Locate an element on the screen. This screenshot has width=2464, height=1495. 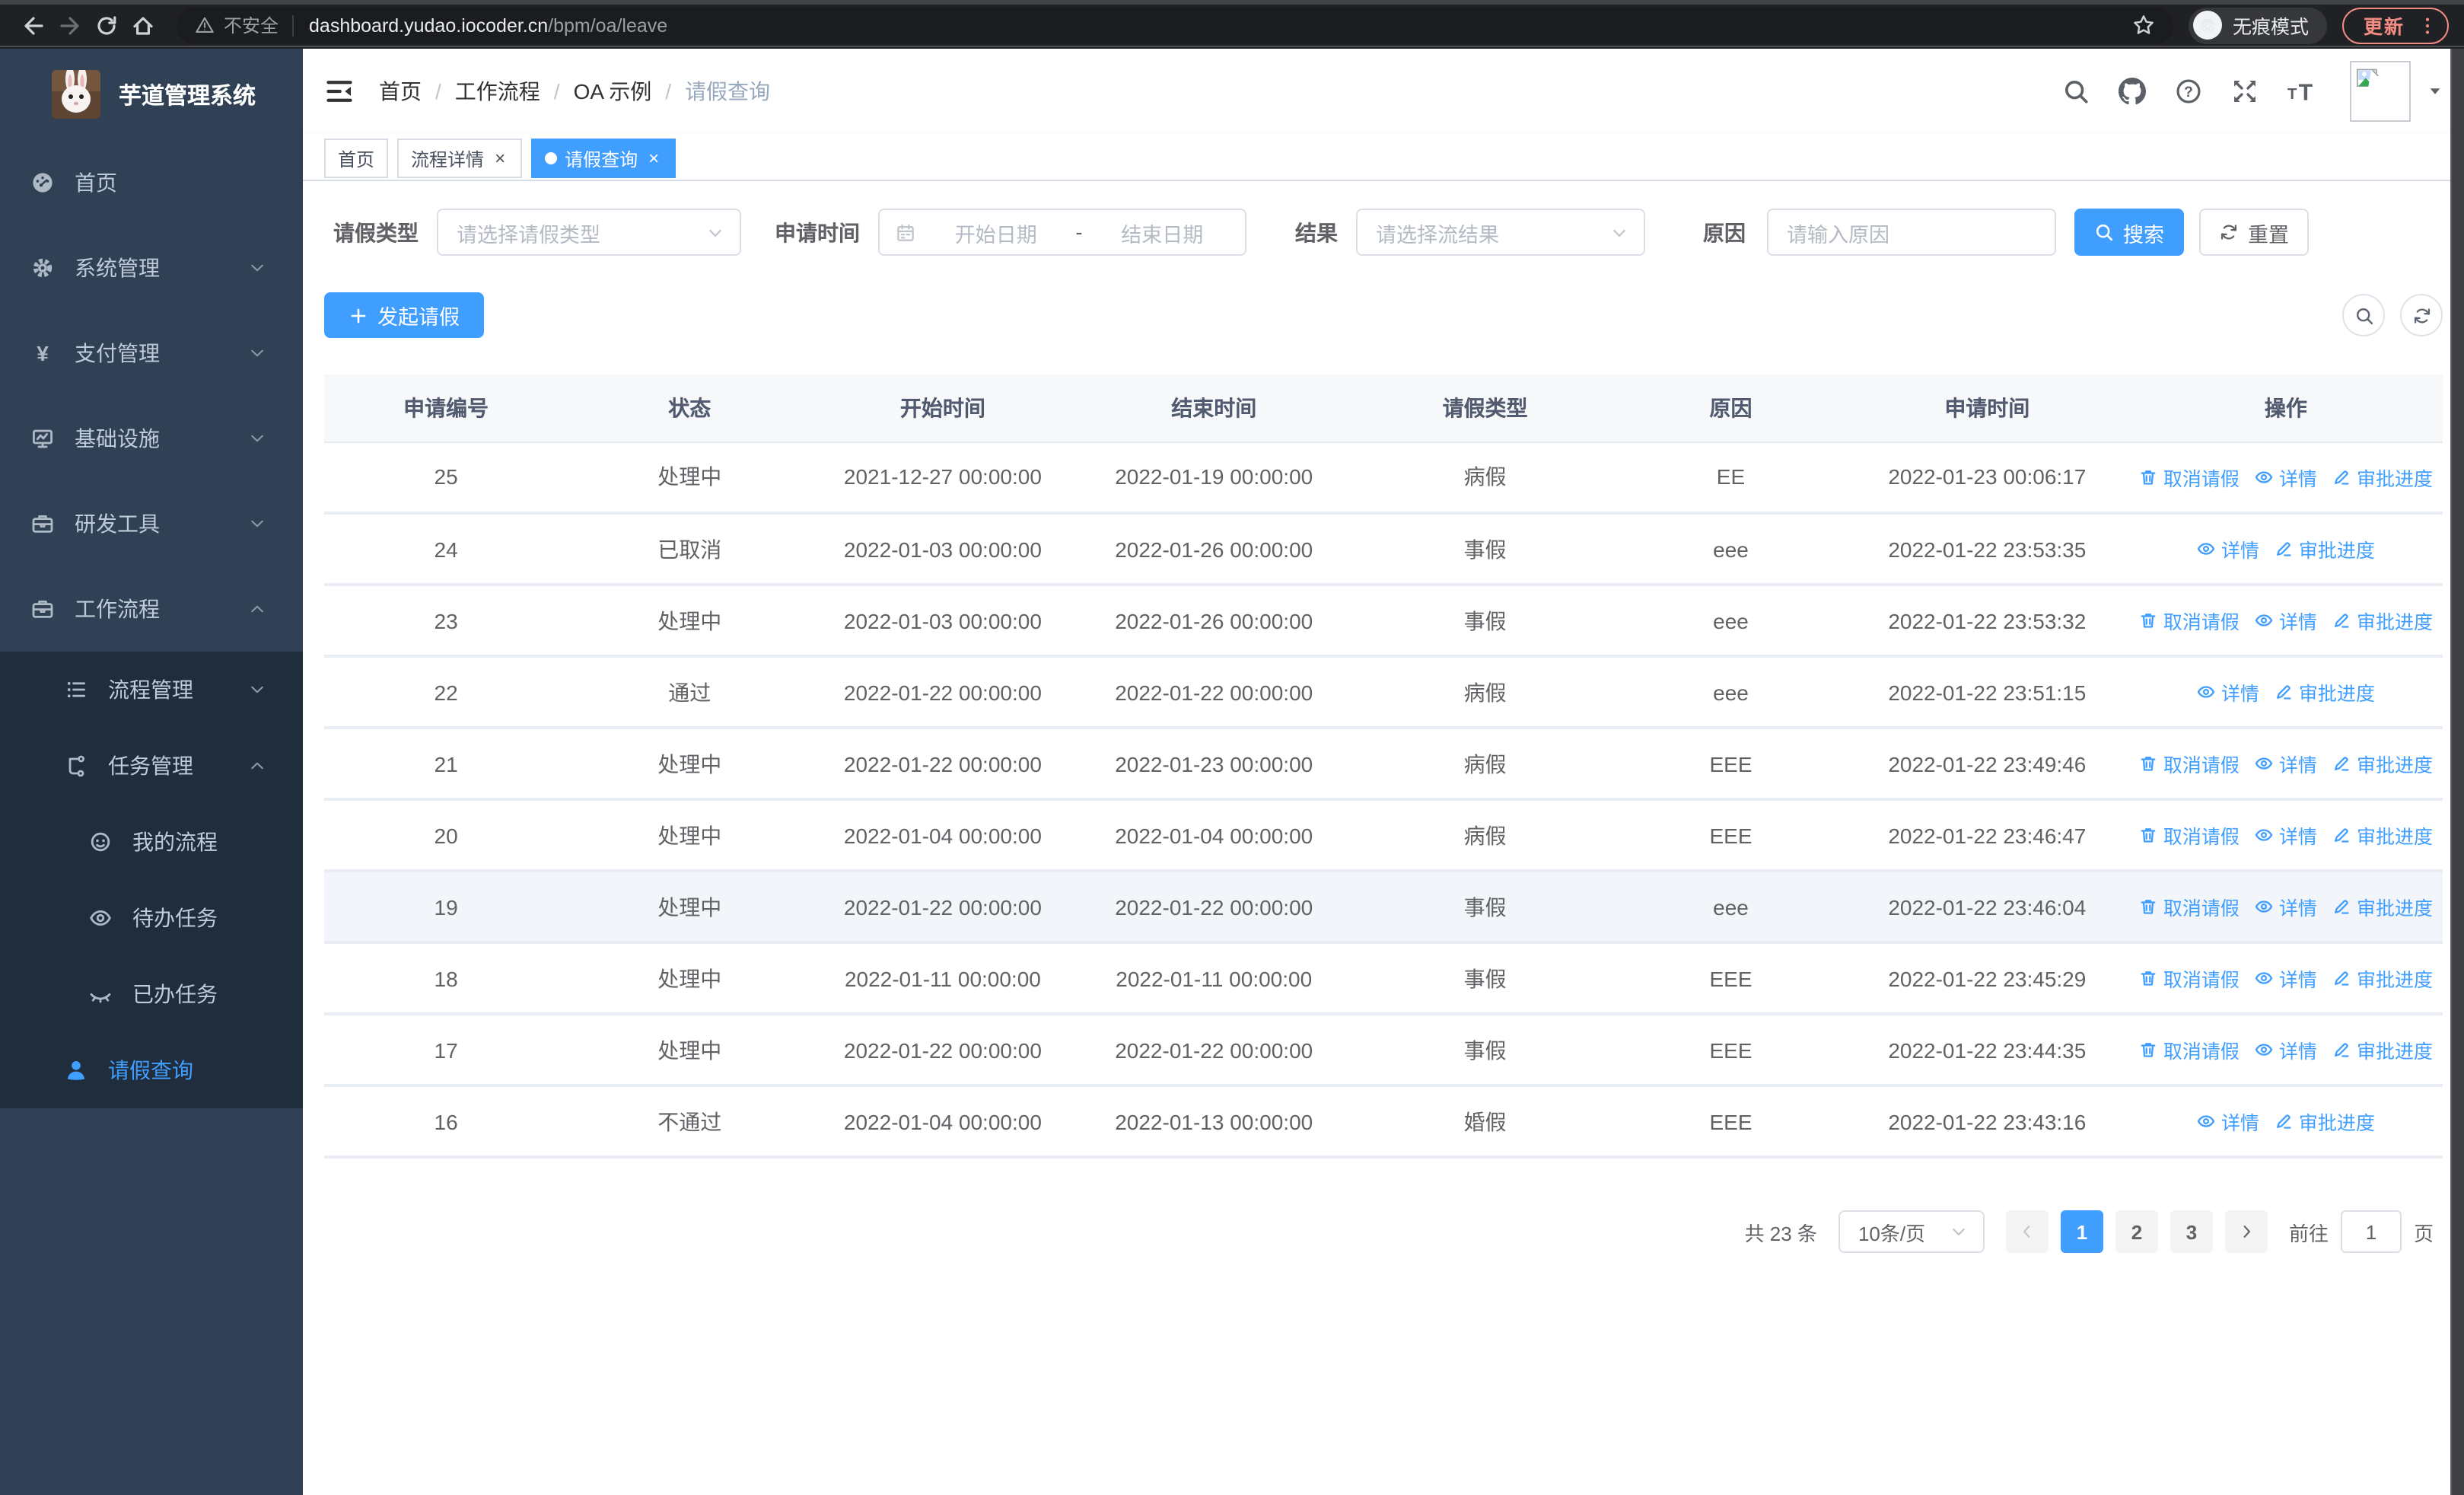
goto-page-input: 1 is located at coordinates (2371, 1231).